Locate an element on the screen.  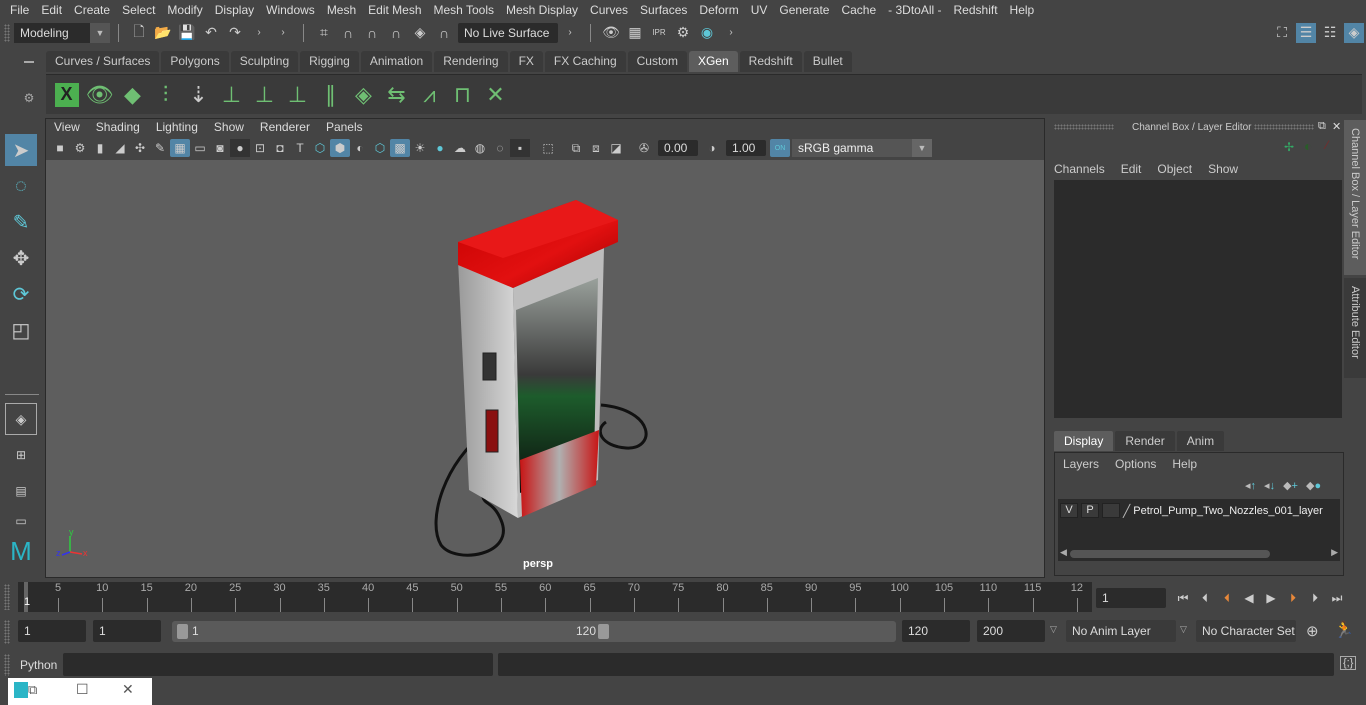
step-forward-frame-icon: ⏵ is located at coordinates (1315, 598).